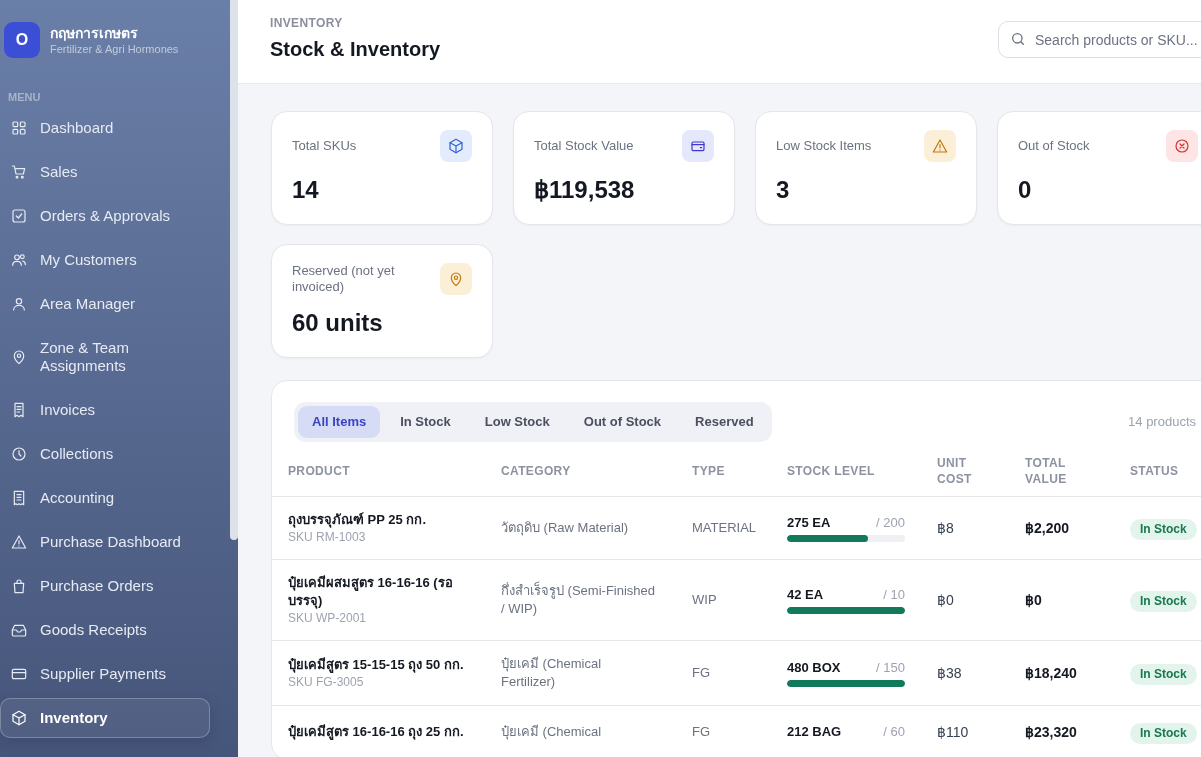 The height and width of the screenshot is (757, 1201). I want to click on unit-cost-cell: ฿0, so click(965, 600).